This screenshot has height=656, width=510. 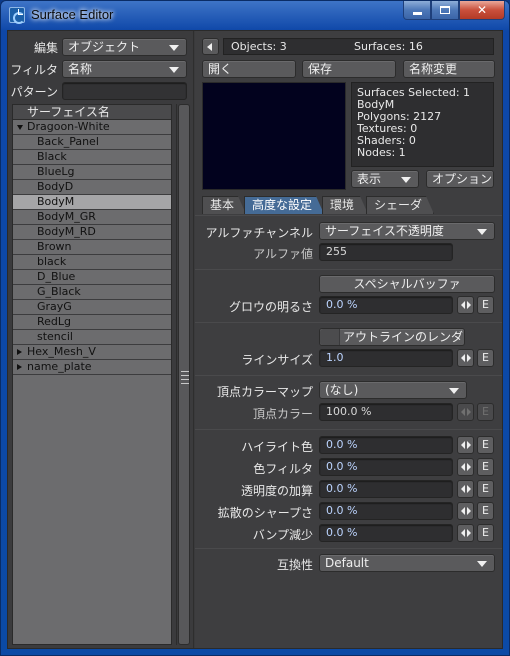 What do you see at coordinates (349, 69) in the screenshot?
I see `save-button: 保存` at bounding box center [349, 69].